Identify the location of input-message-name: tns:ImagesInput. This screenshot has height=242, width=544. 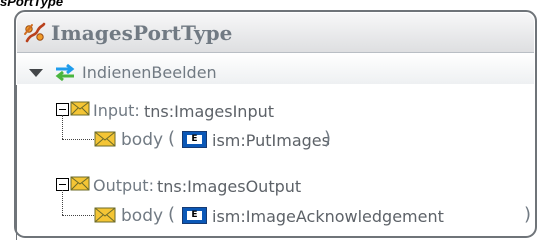
(209, 111).